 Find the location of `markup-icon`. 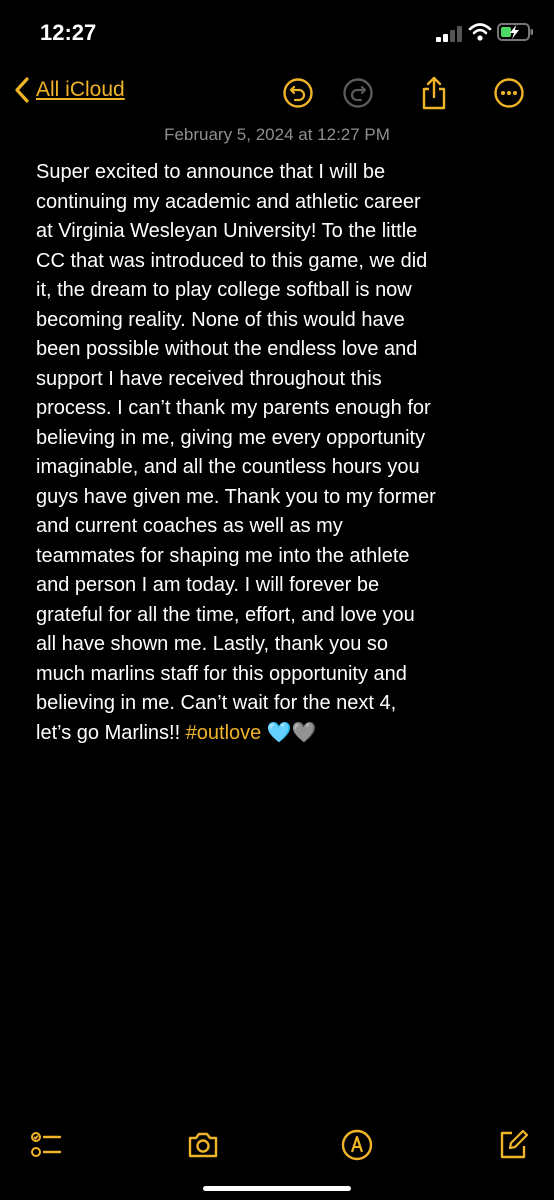

markup-icon is located at coordinates (357, 1145).